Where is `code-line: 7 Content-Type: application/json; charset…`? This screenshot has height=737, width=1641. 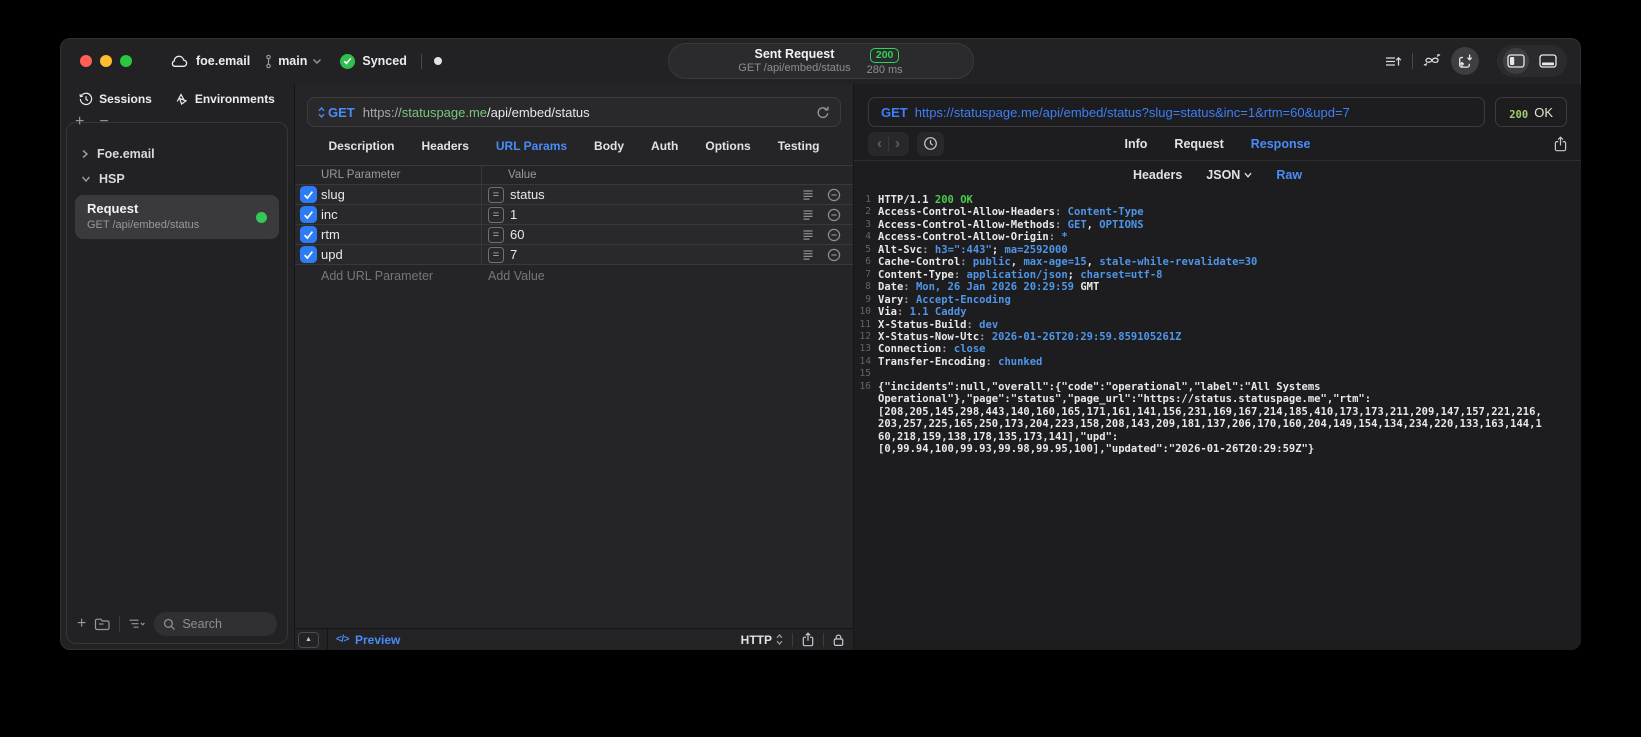
code-line: 7 Content-Type: application/json; charset… is located at coordinates (1217, 275).